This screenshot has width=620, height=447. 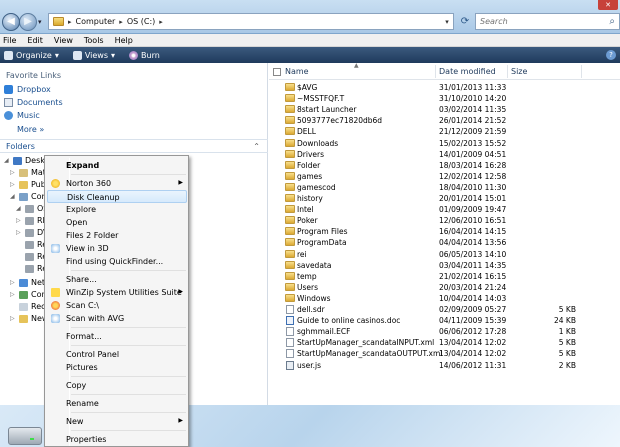 What do you see at coordinates (297, 71) in the screenshot?
I see `column-header-name: Name` at bounding box center [297, 71].